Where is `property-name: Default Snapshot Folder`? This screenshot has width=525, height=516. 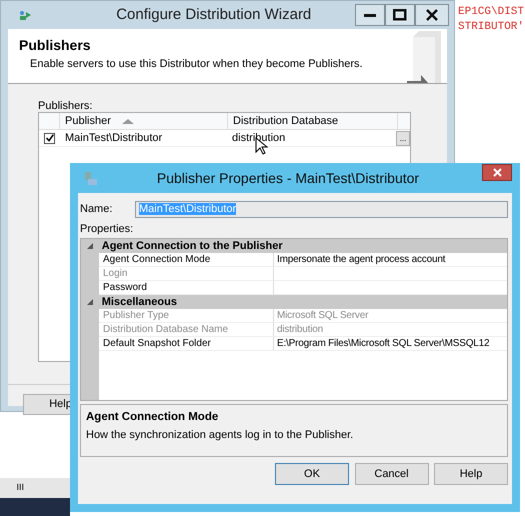
property-name: Default Snapshot Folder is located at coordinates (186, 344).